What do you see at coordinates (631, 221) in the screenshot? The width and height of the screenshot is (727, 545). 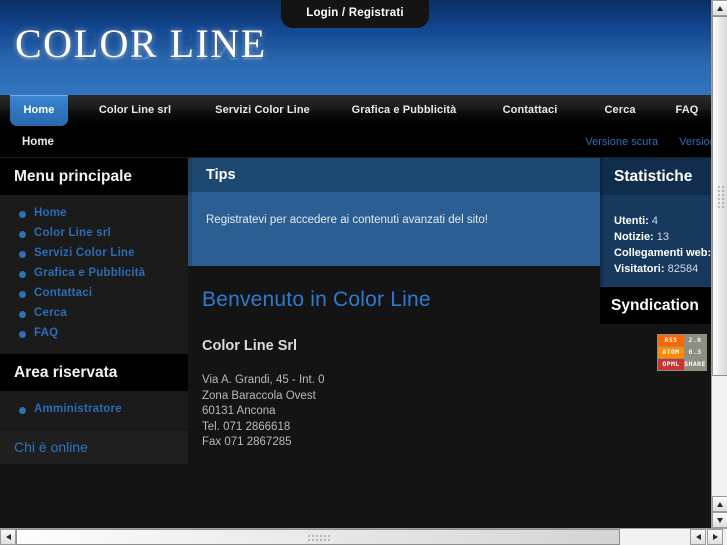 I see `stat-label: Utenti:` at bounding box center [631, 221].